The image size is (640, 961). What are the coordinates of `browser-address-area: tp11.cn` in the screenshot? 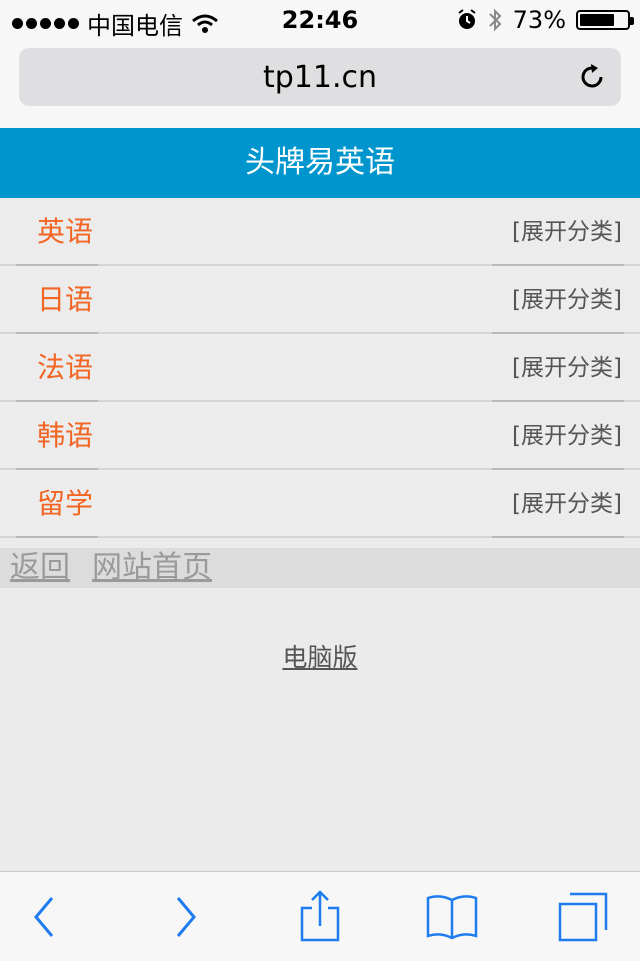 It's located at (320, 84).